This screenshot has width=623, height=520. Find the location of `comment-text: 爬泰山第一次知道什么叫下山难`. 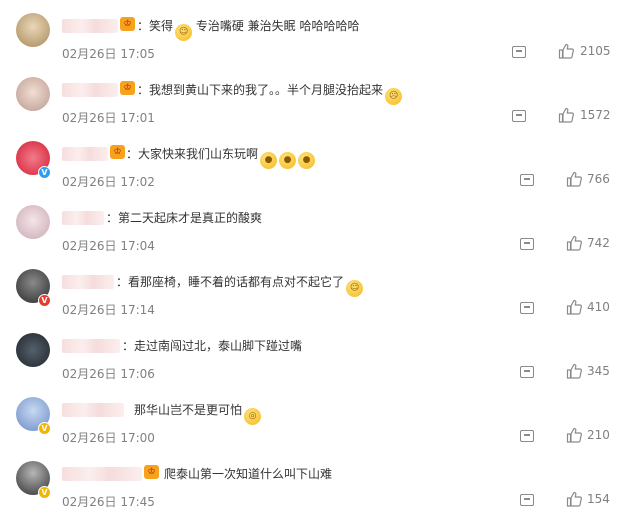

comment-text: 爬泰山第一次知道什么叫下山难 is located at coordinates (248, 474).